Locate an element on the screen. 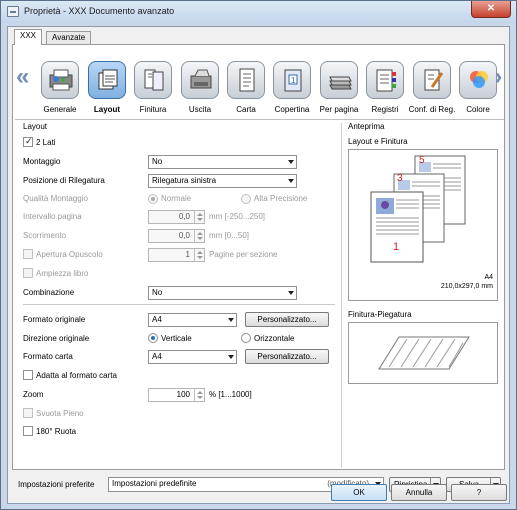  help-button: ? is located at coordinates (479, 492).